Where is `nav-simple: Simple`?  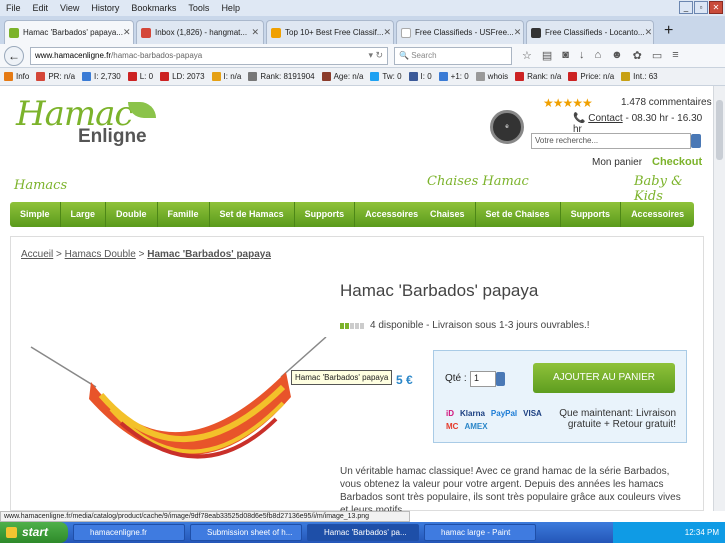
nav-simple: Simple is located at coordinates (35, 214).